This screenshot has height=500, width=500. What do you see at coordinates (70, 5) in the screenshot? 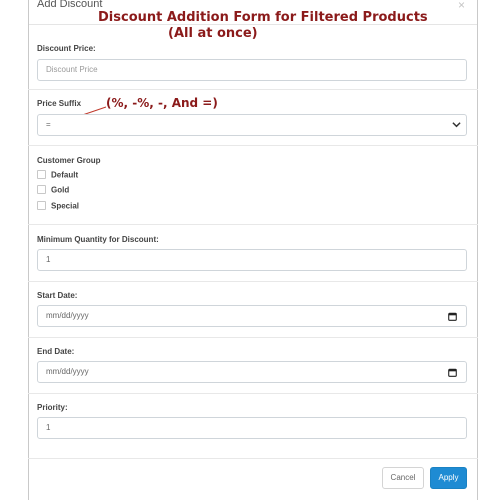
I see `modal-title: Add Discount` at bounding box center [70, 5].